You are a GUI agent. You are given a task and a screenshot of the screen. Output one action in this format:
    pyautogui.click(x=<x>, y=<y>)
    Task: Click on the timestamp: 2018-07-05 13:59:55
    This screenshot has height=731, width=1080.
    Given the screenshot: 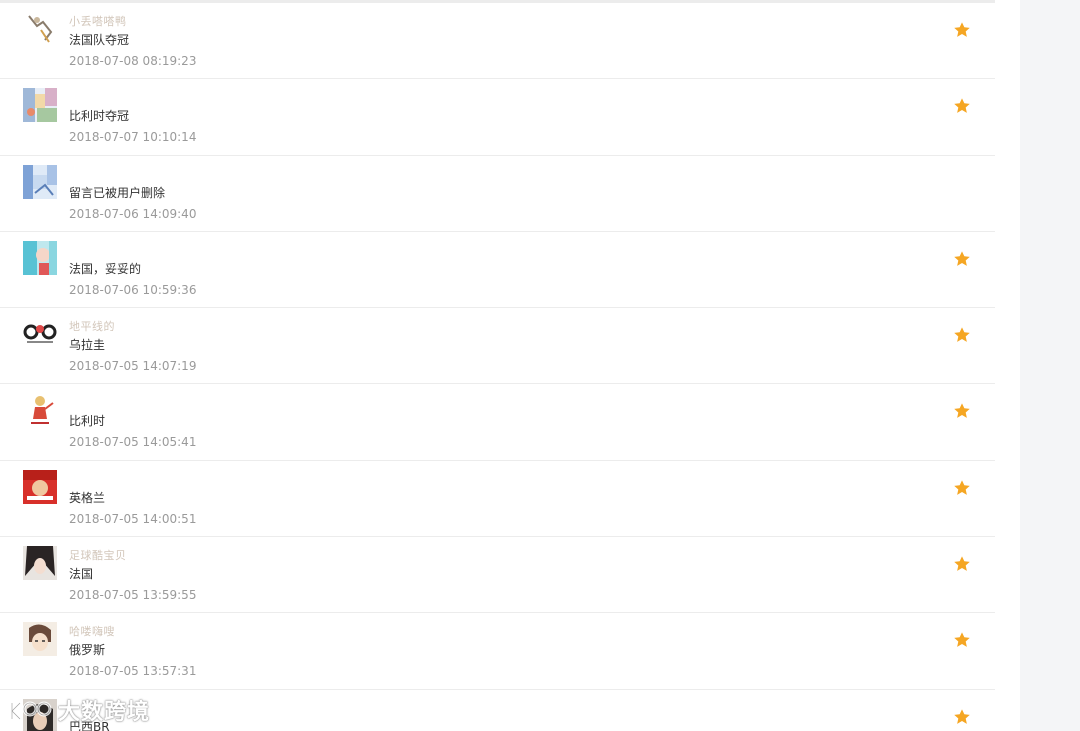 What is the action you would take?
    pyautogui.click(x=133, y=595)
    